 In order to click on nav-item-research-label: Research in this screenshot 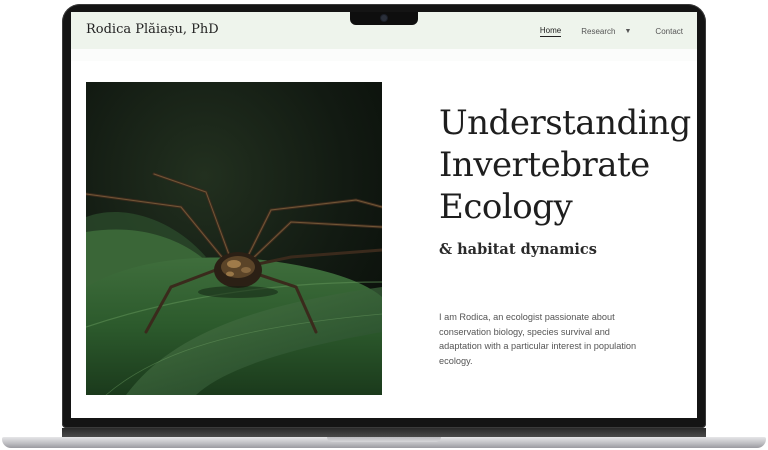, I will do `click(598, 31)`.